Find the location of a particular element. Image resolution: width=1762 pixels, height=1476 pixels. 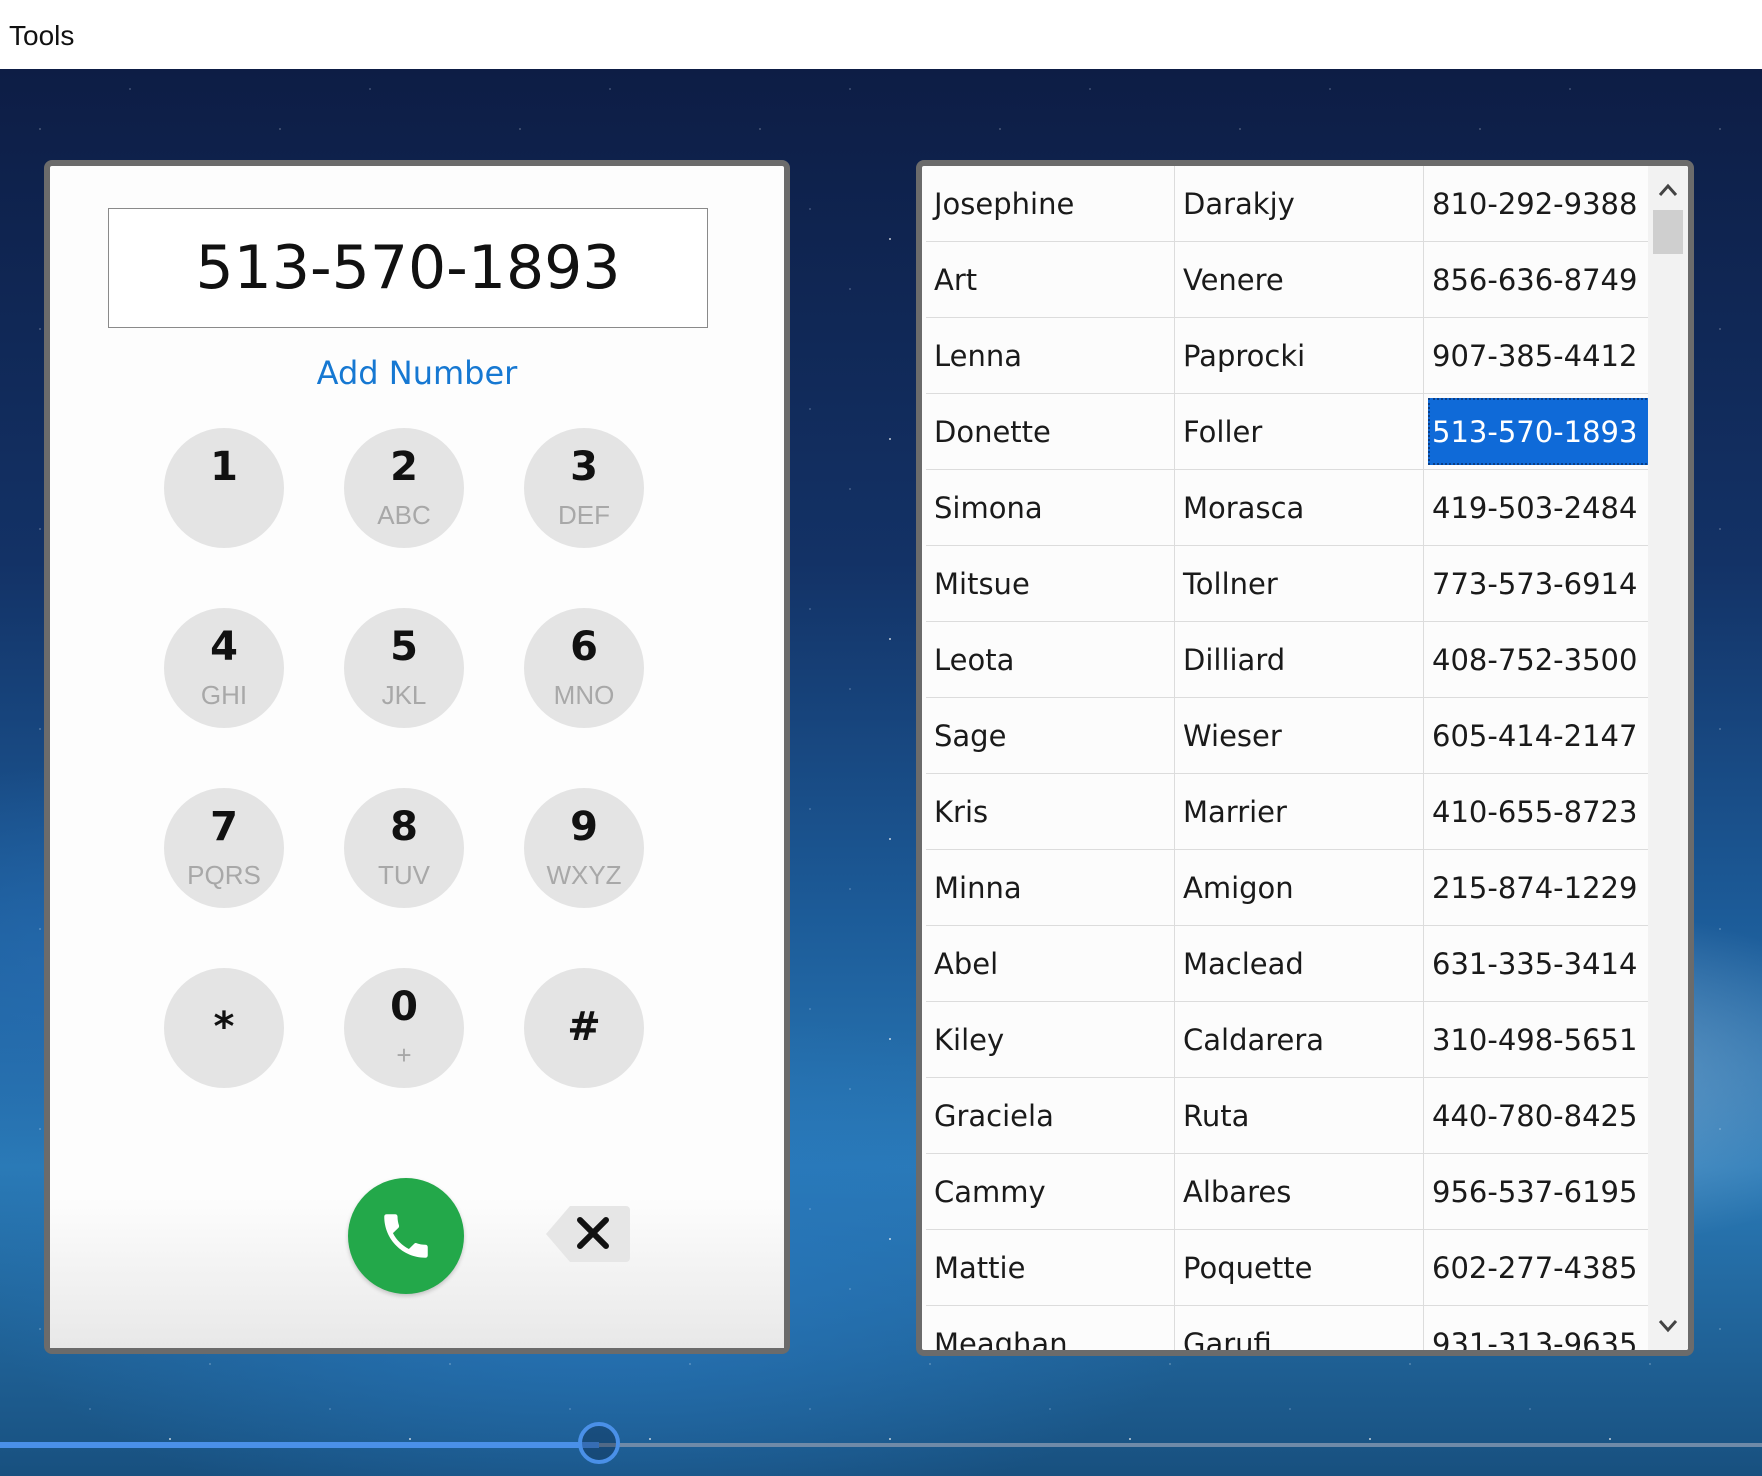

slider-thumb is located at coordinates (599, 1443).